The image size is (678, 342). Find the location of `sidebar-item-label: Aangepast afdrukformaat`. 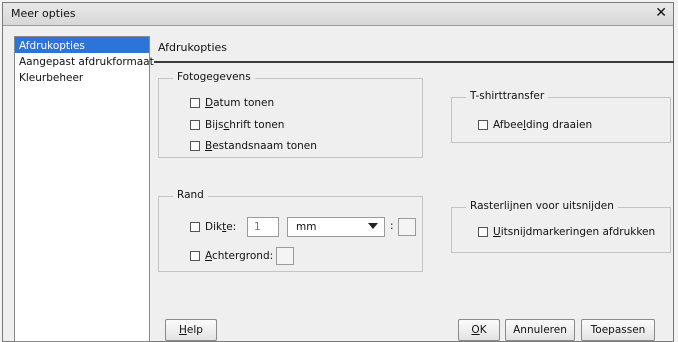

sidebar-item-label: Aangepast afdrukformaat is located at coordinates (86, 62).